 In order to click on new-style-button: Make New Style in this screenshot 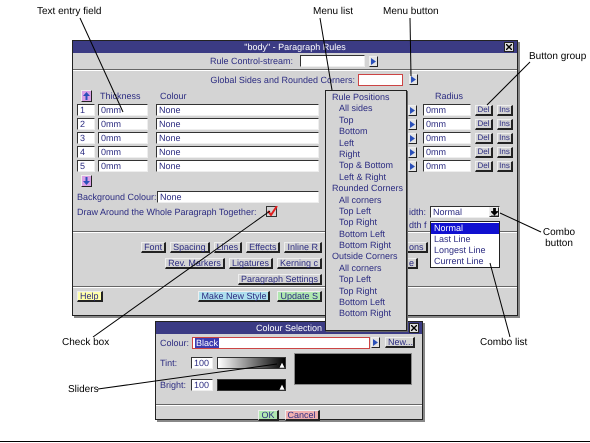, I will do `click(234, 296)`.